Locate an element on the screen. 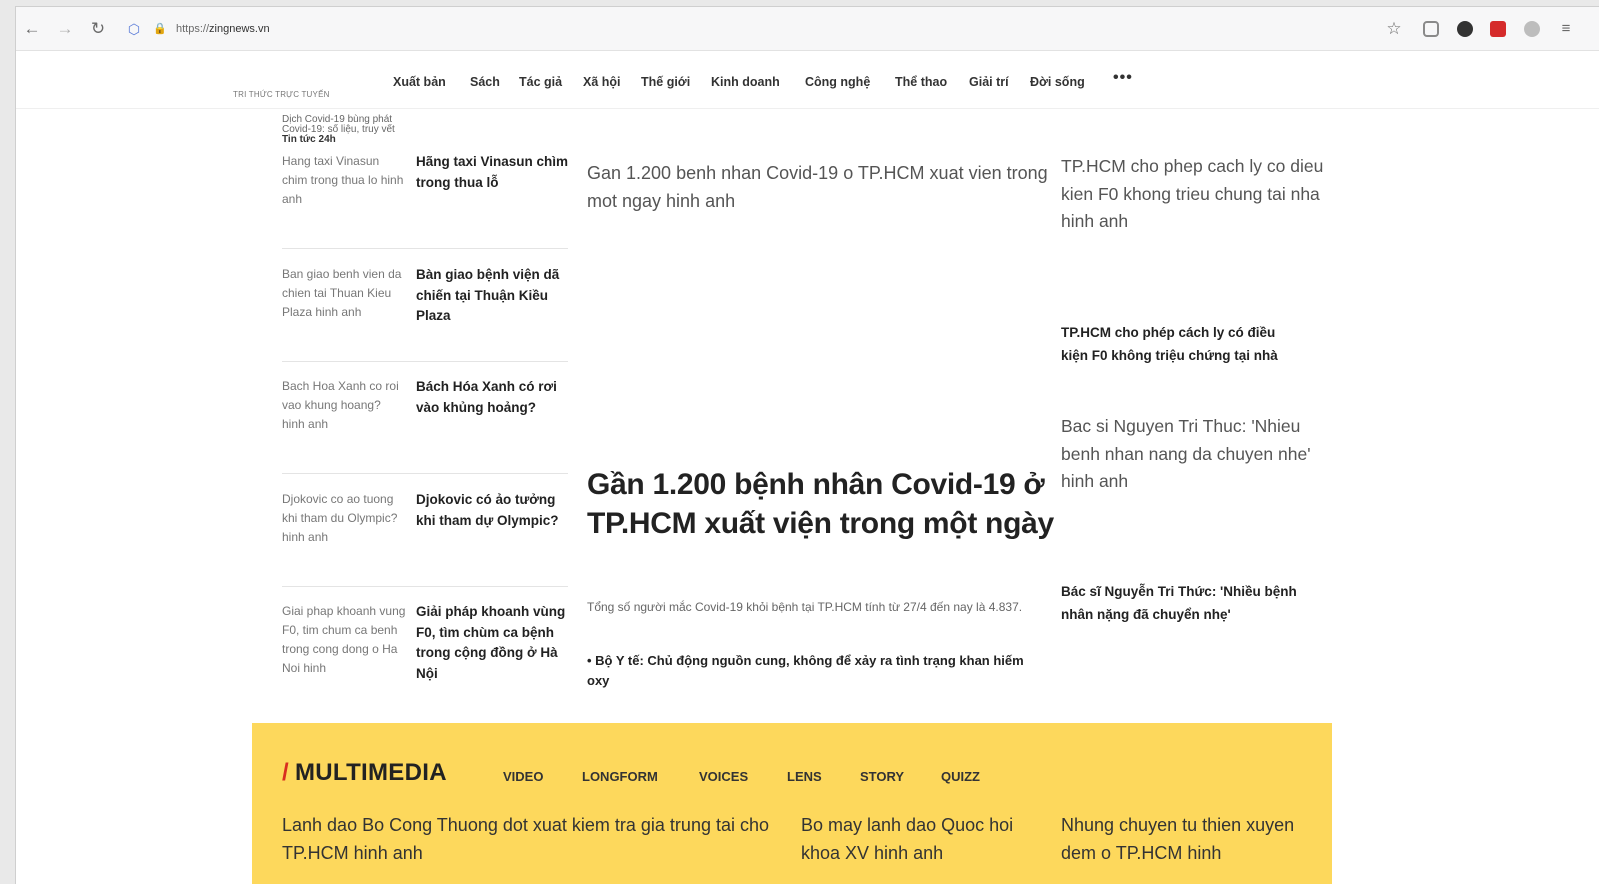  extension-icon is located at coordinates (1465, 29).